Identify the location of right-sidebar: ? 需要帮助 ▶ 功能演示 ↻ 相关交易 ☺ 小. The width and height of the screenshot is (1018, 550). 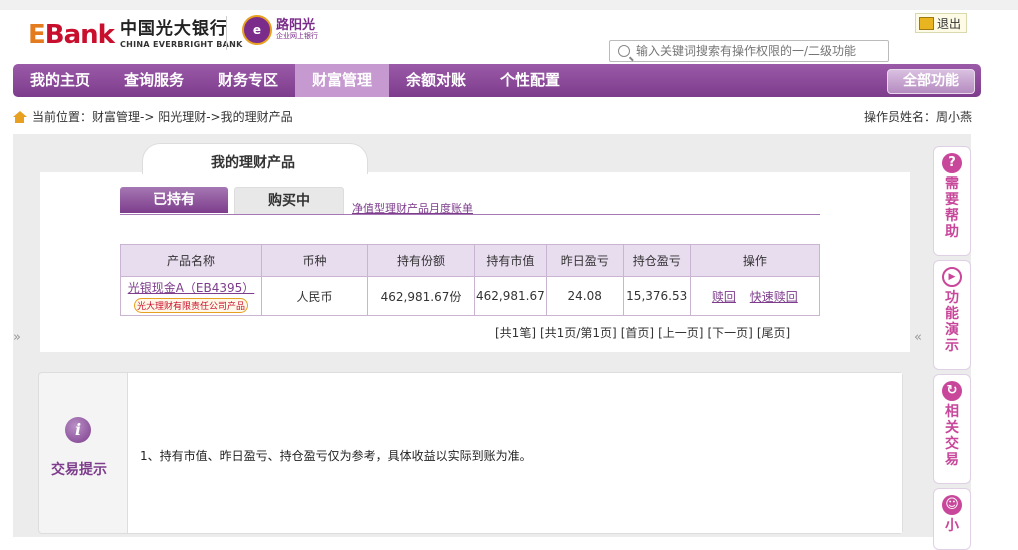
(952, 347).